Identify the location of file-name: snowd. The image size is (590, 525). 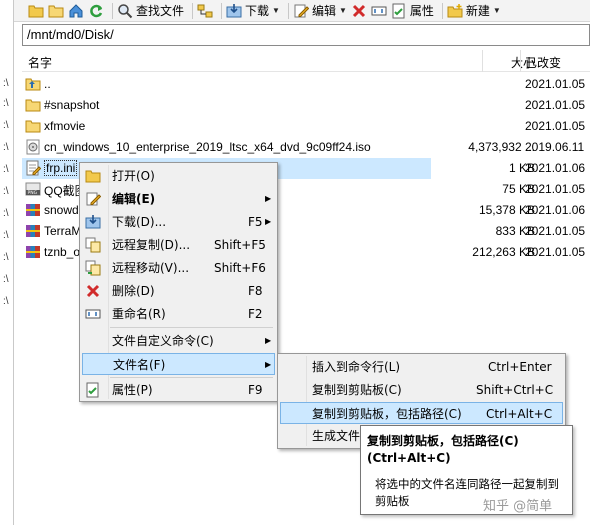
(61, 210).